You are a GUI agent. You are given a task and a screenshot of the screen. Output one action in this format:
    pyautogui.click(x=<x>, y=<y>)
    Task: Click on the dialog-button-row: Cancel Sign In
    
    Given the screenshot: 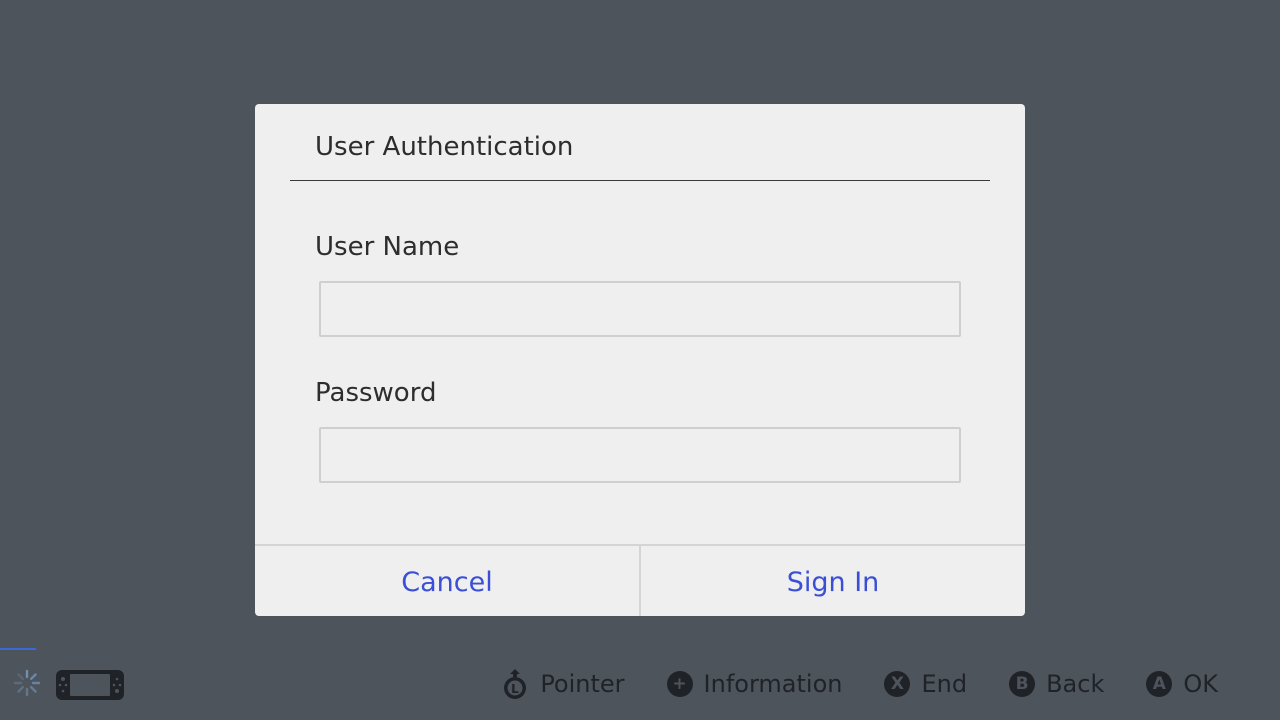 What is the action you would take?
    pyautogui.click(x=640, y=580)
    